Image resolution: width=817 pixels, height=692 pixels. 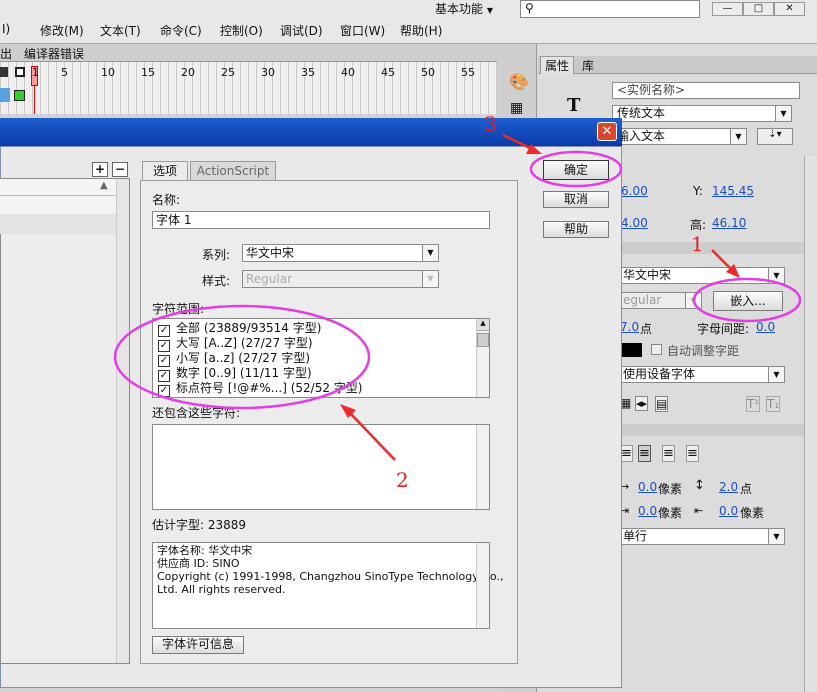 I want to click on ranges-highlight-ellipse, so click(x=242, y=357).